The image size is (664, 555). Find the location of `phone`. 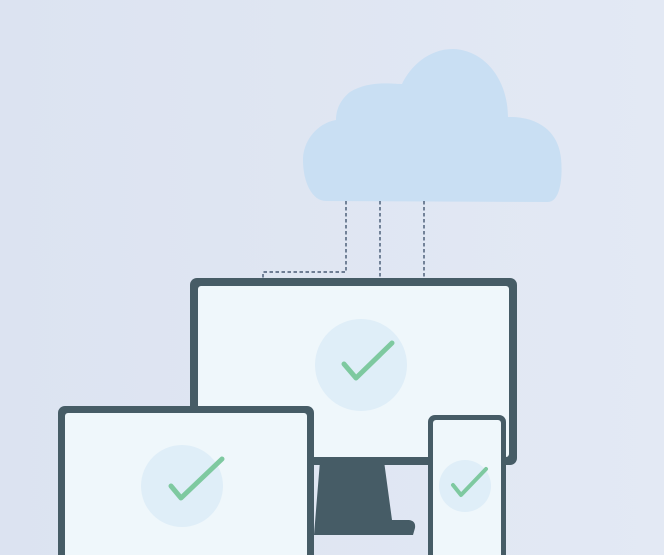

phone is located at coordinates (467, 485).